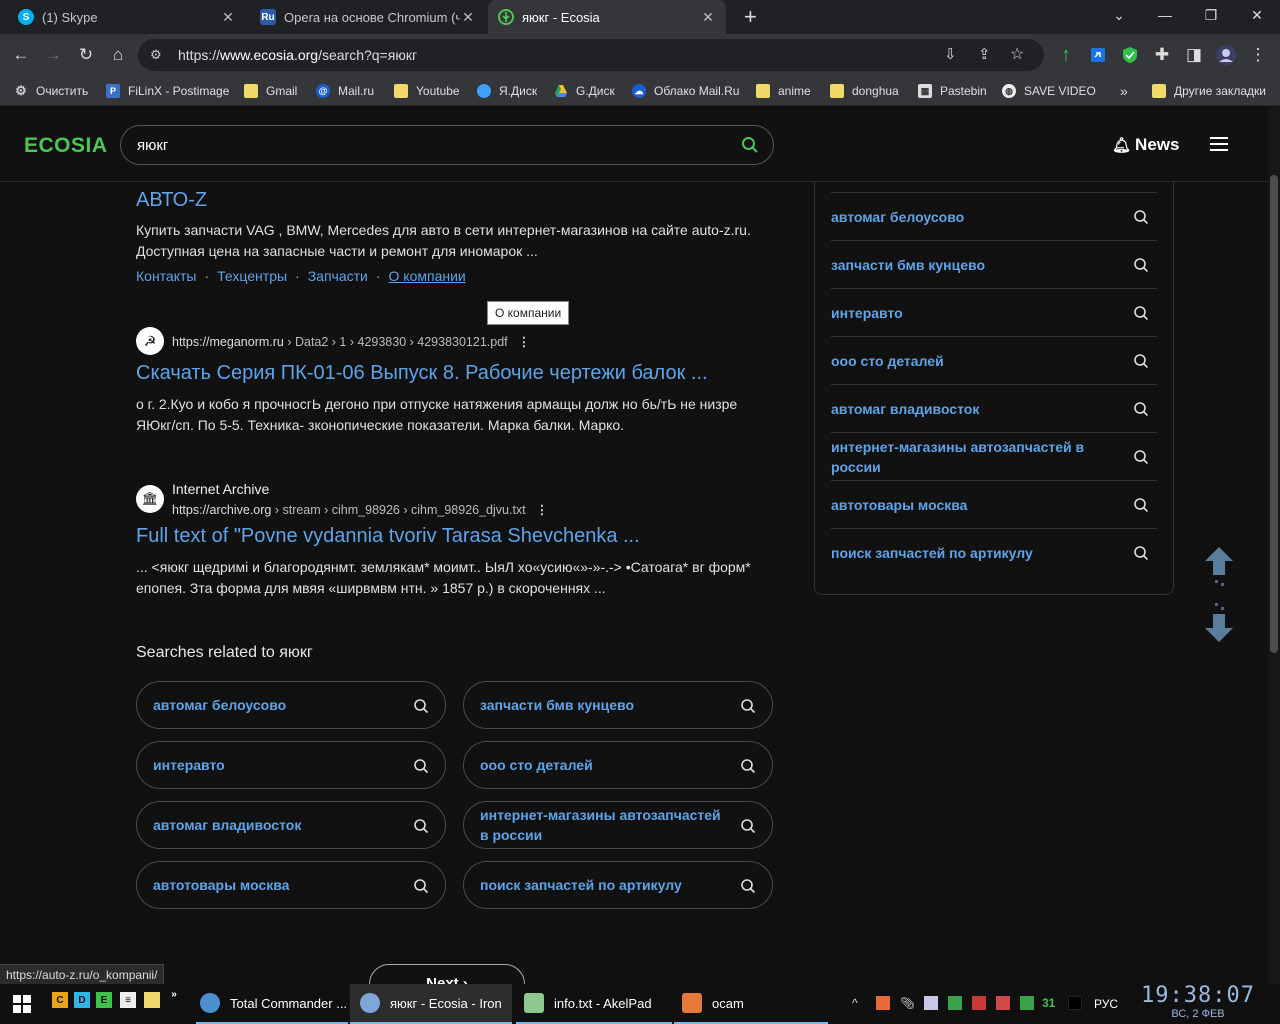 This screenshot has height=1024, width=1280. What do you see at coordinates (104, 1000) in the screenshot?
I see `quicklaunch-e-icon: E` at bounding box center [104, 1000].